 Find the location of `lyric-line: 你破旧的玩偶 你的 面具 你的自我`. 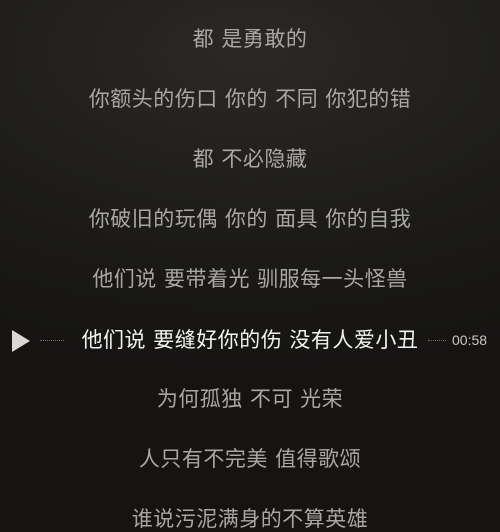

lyric-line: 你破旧的玩偶 你的 面具 你的自我 is located at coordinates (250, 219).